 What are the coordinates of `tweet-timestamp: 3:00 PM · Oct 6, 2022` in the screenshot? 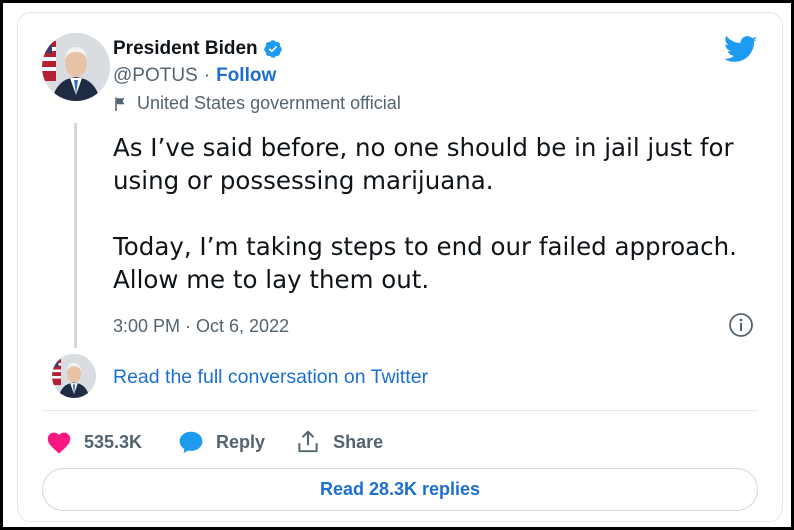 It's located at (201, 326).